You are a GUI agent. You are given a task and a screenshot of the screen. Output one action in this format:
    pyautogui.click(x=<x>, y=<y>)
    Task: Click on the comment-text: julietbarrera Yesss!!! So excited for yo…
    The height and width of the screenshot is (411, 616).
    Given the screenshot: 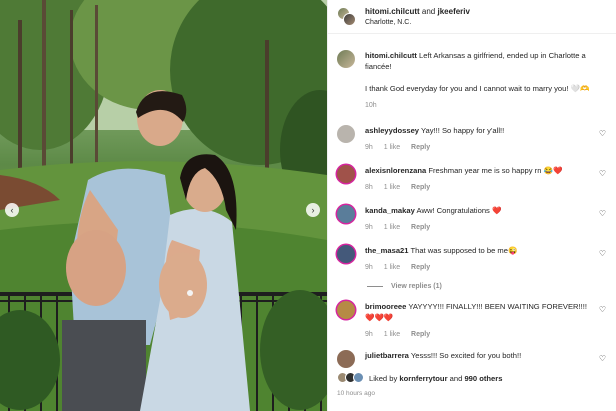 What is the action you would take?
    pyautogui.click(x=480, y=355)
    